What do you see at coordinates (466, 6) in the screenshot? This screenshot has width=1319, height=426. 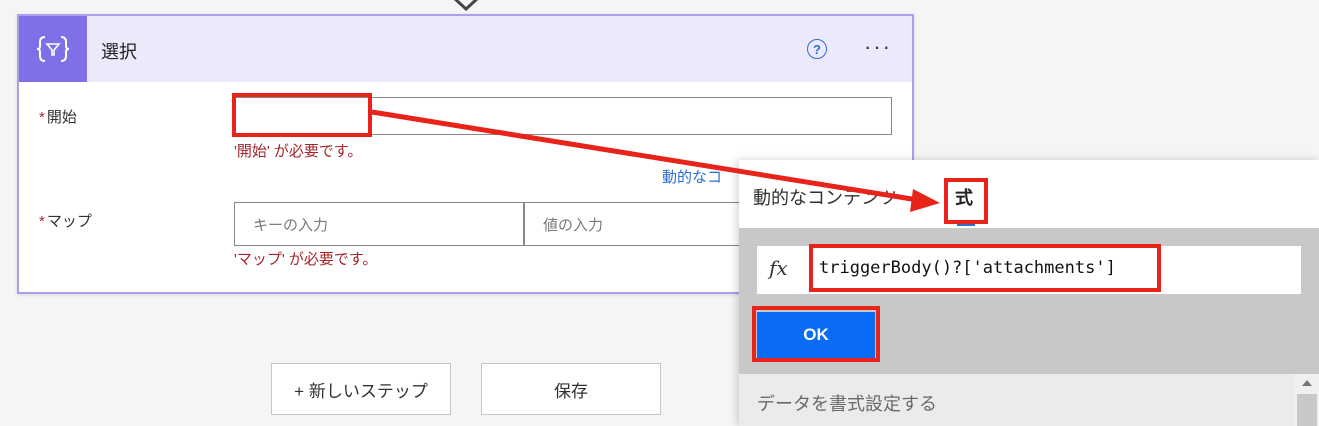 I see `connector-arrow-icon` at bounding box center [466, 6].